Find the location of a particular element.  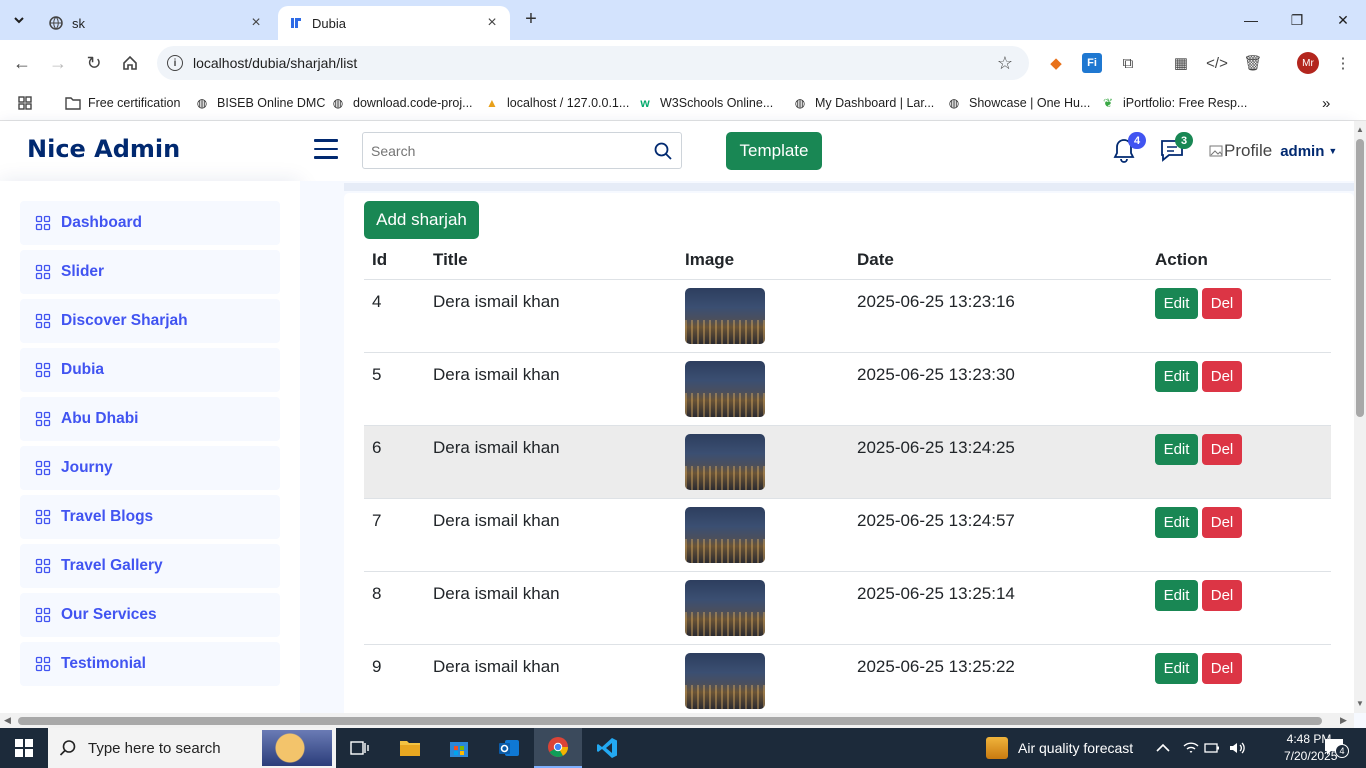

fox-extension-icon: ◆ is located at coordinates (1056, 63).